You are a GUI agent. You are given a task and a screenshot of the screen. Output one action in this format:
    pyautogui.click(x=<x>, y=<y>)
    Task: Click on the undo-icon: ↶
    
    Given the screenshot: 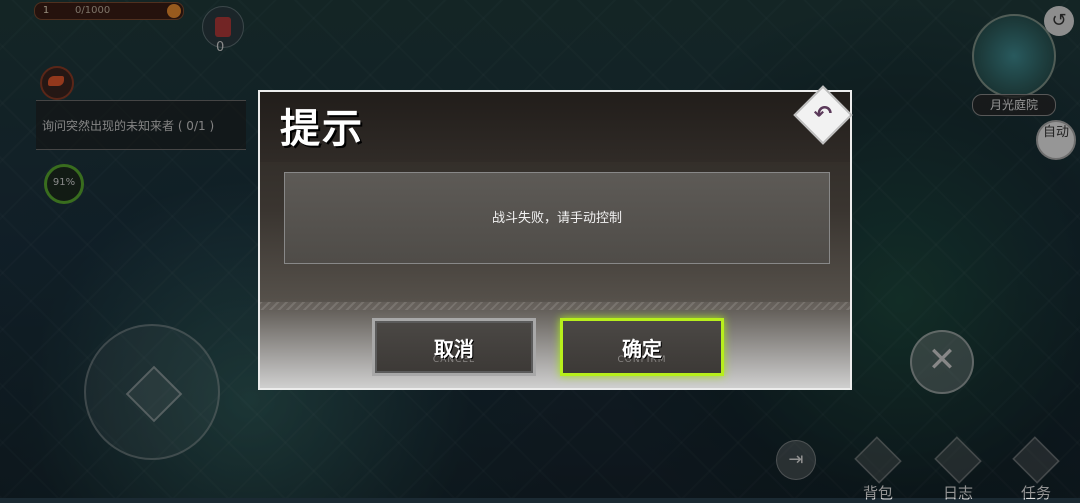 What is the action you would take?
    pyautogui.click(x=823, y=114)
    